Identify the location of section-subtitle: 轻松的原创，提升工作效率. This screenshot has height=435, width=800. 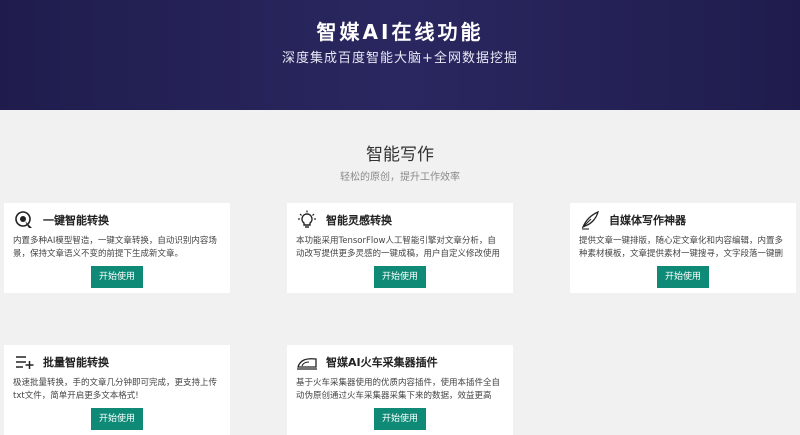
(400, 177).